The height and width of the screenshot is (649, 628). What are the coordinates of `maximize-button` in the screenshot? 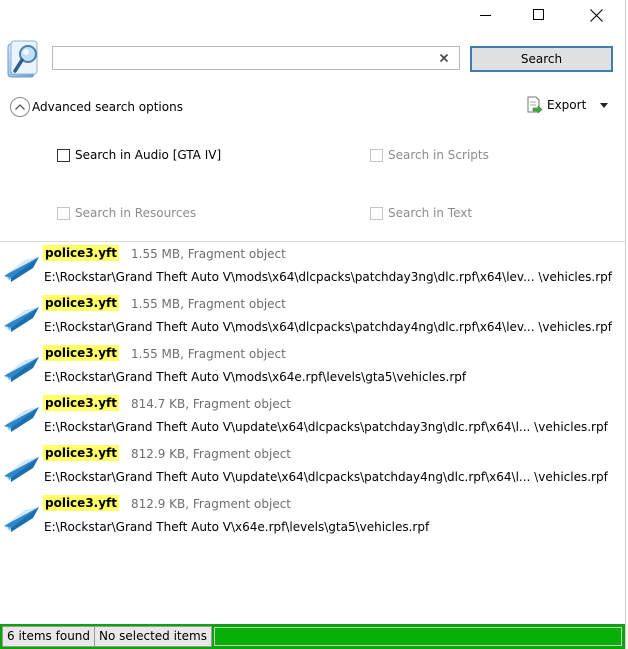 It's located at (539, 15).